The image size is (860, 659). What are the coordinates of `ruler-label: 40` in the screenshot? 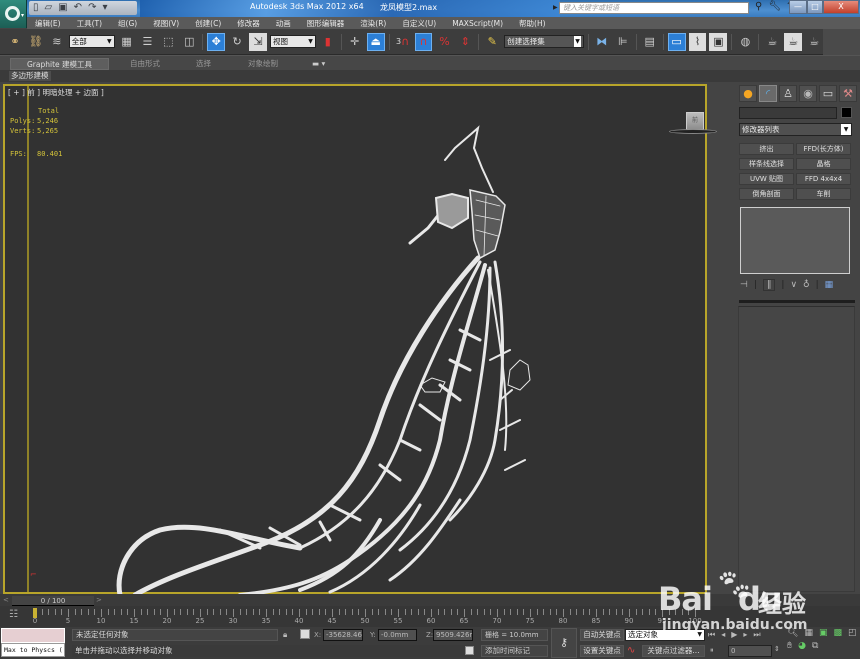 It's located at (299, 621).